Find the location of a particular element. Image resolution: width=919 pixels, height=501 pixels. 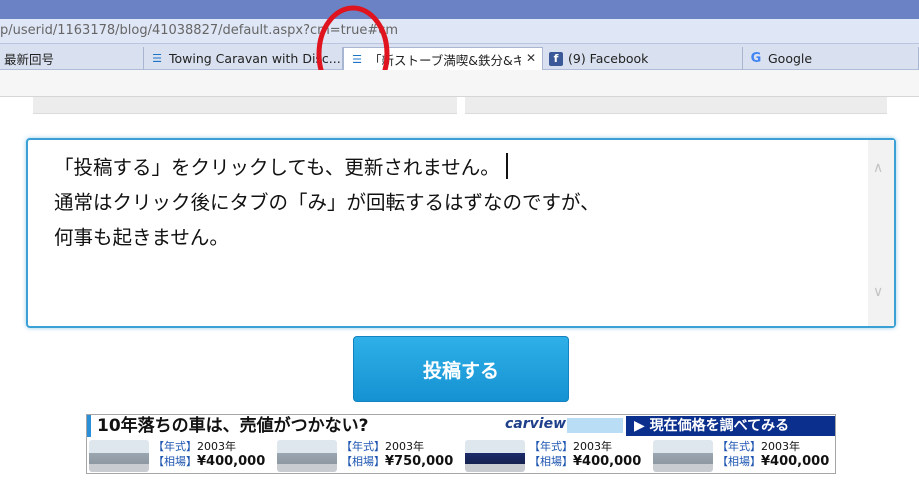

ad-cta-button: ▶ 現在価格を調べてみる is located at coordinates (730, 426).